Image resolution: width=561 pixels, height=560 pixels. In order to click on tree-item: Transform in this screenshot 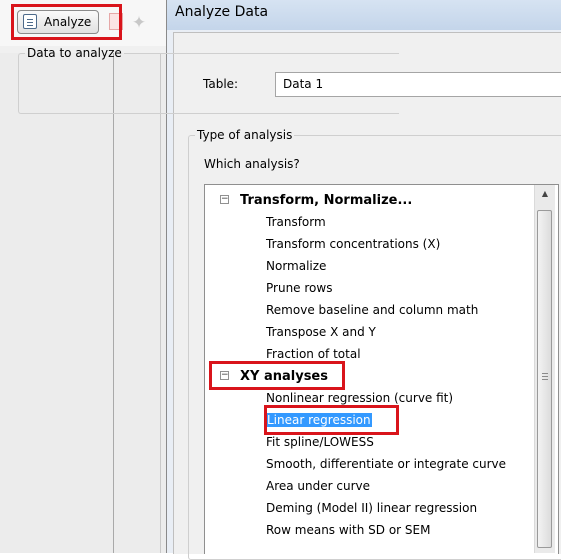, I will do `click(296, 222)`.